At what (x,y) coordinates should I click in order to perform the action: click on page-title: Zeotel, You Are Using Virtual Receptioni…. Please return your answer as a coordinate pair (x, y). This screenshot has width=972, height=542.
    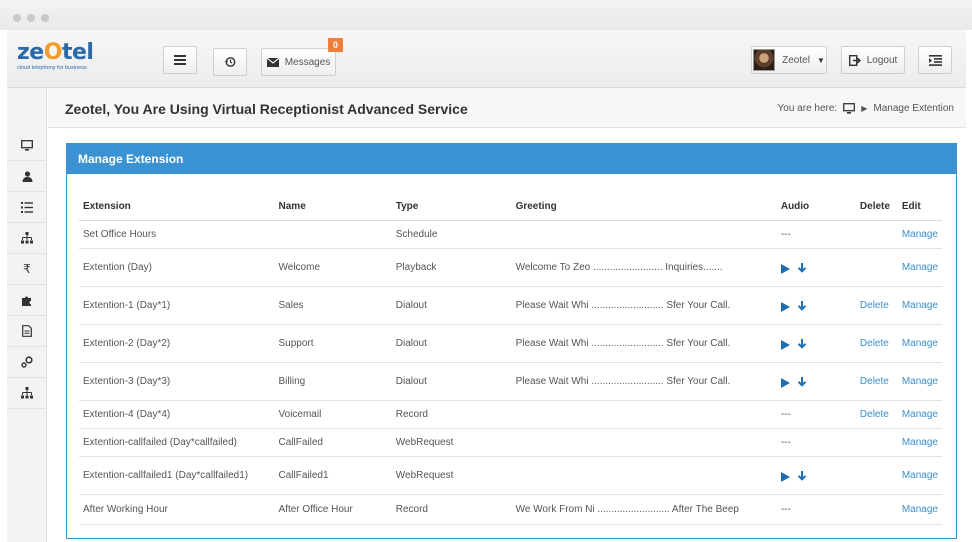
    Looking at the image, I should click on (266, 109).